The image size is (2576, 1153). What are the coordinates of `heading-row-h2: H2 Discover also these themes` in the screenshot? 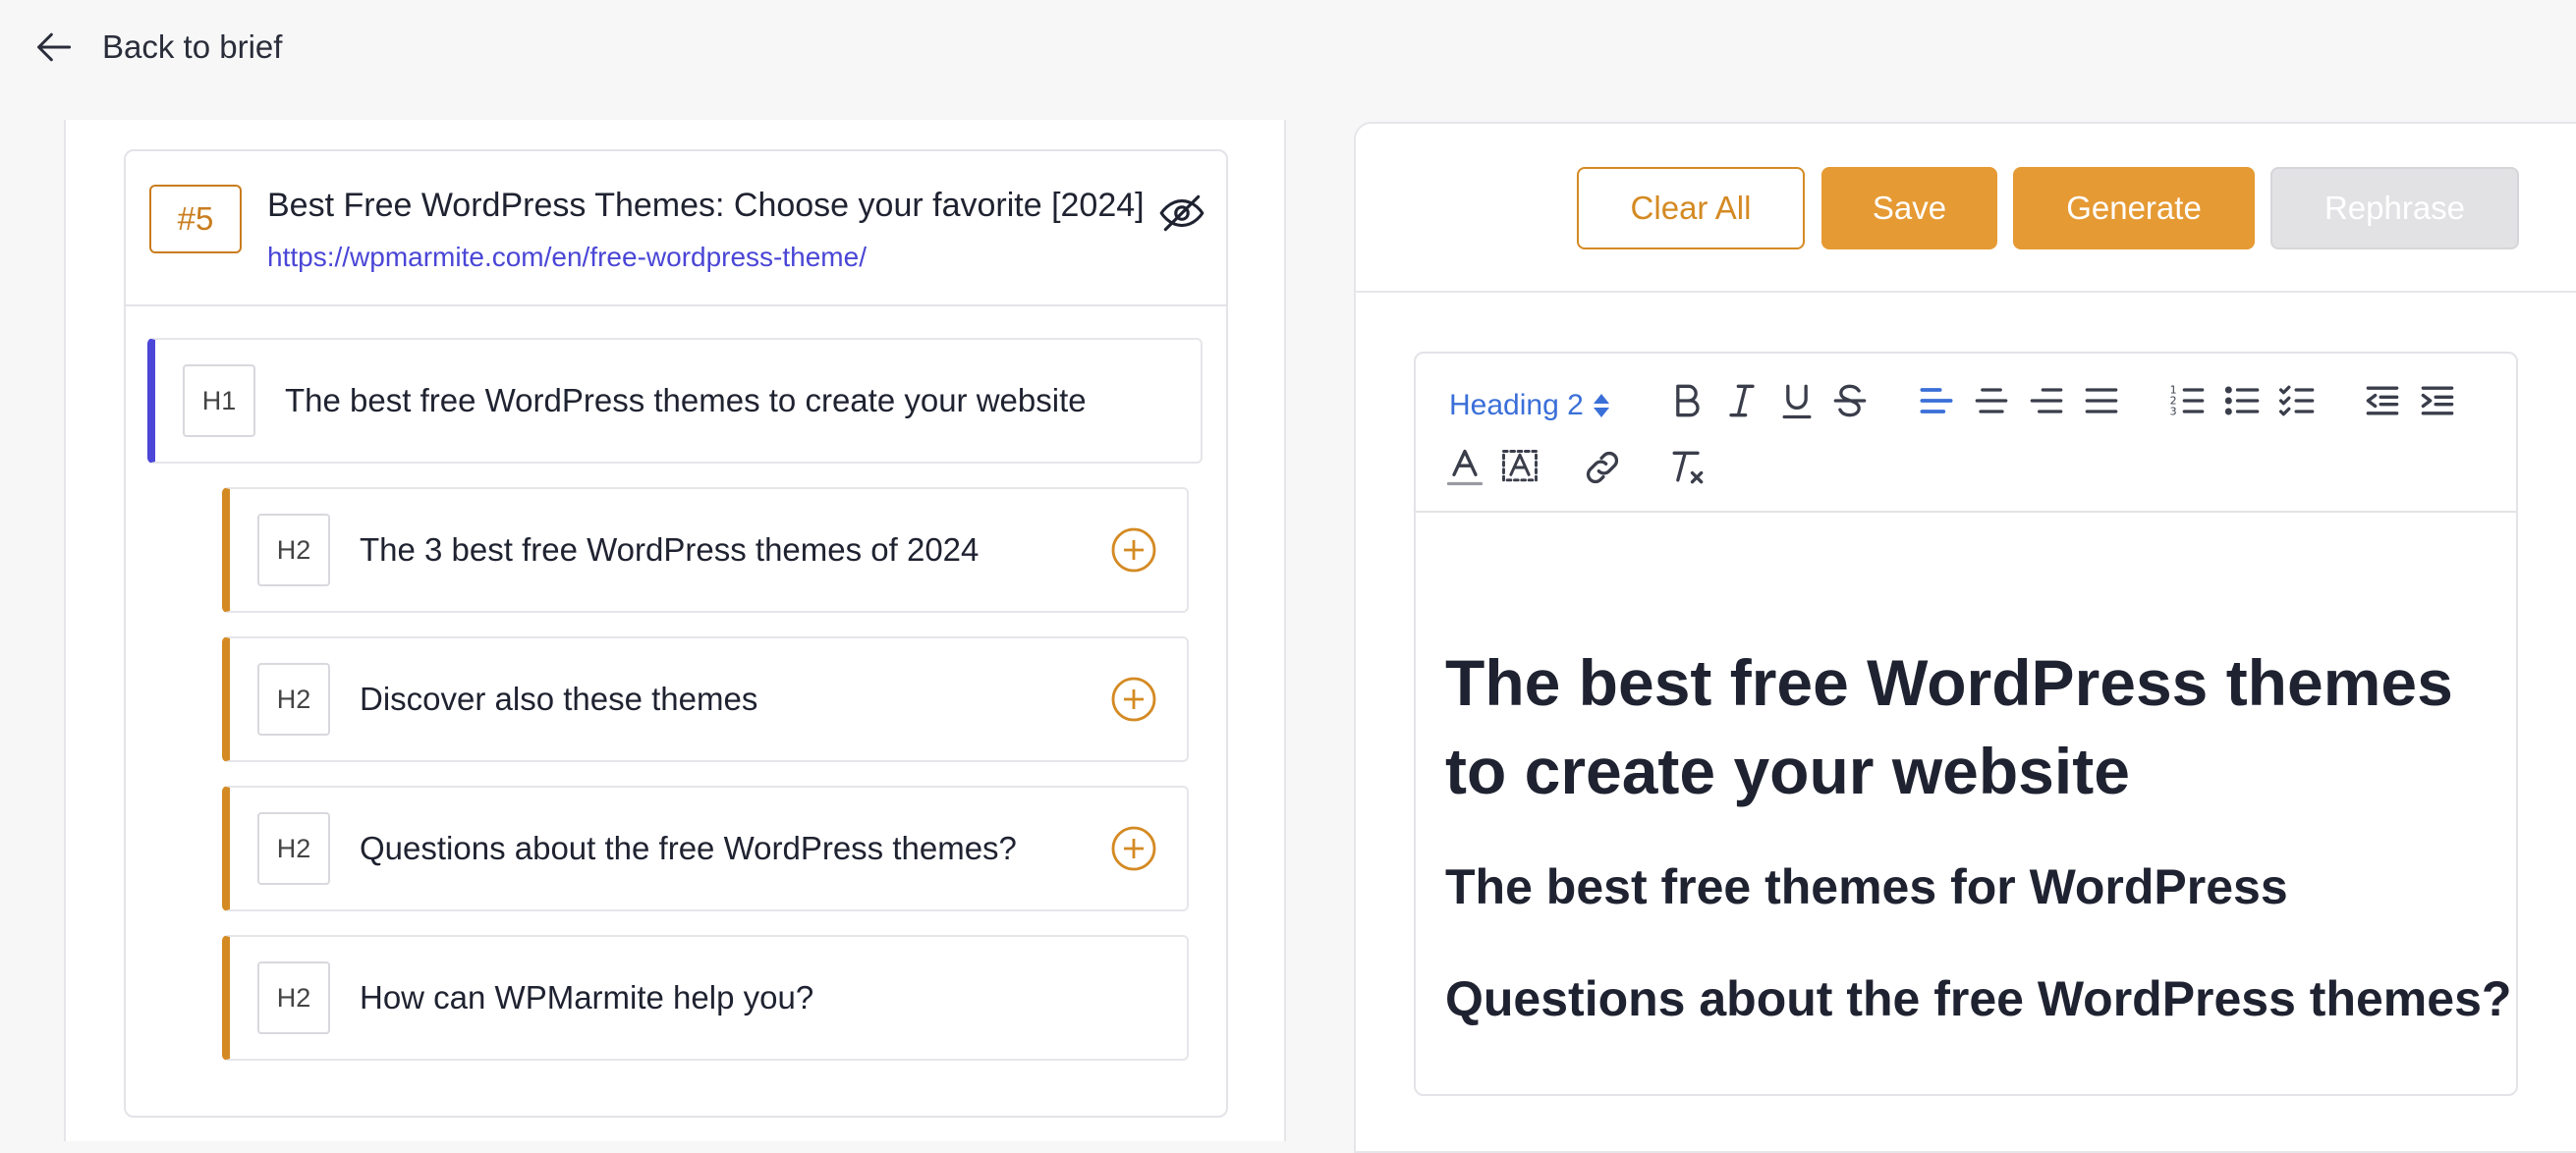 It's located at (705, 699).